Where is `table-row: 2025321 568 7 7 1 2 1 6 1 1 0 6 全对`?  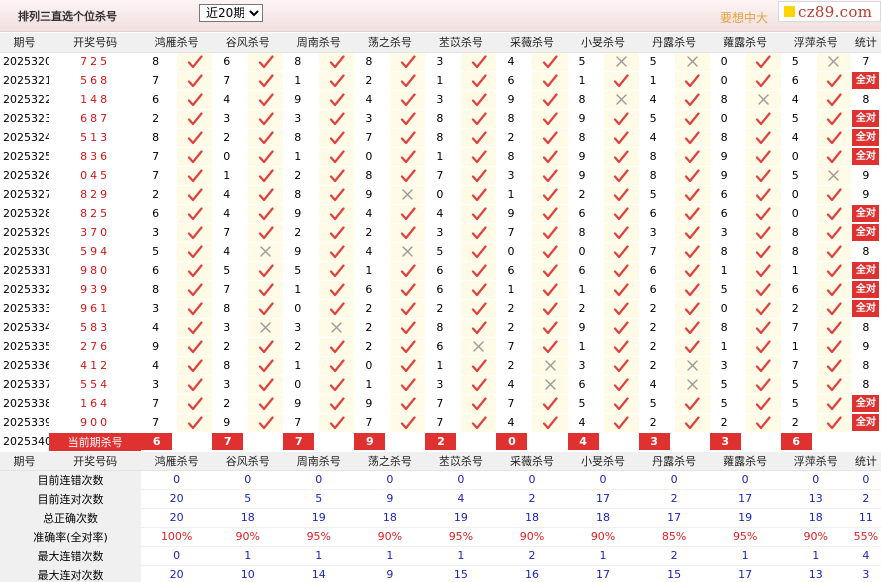 table-row: 2025321 568 7 7 1 2 1 6 1 1 0 6 全对 is located at coordinates (440, 81).